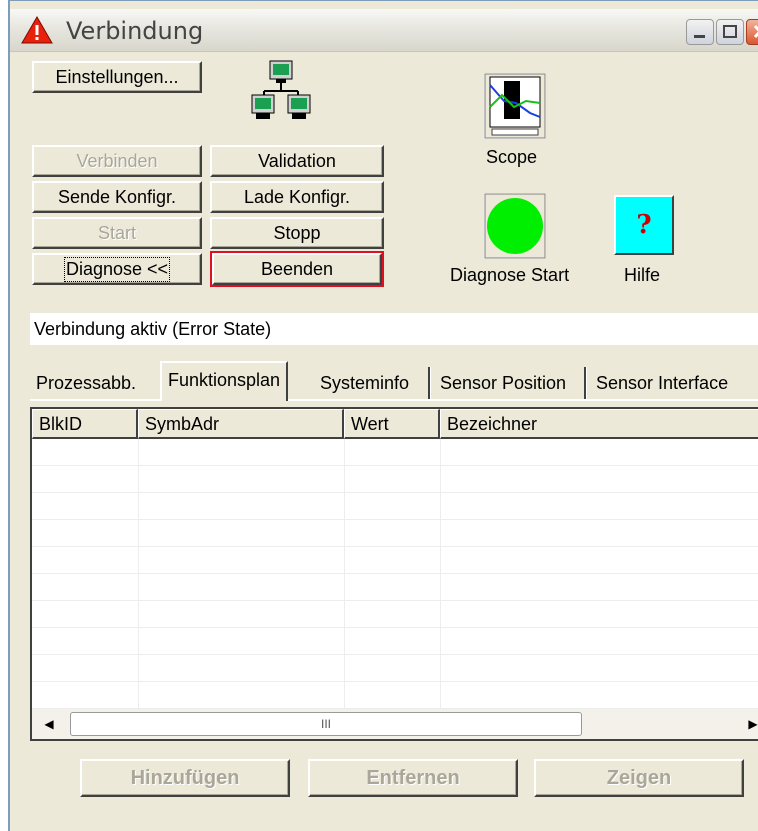 The width and height of the screenshot is (758, 831). What do you see at coordinates (662, 383) in the screenshot?
I see `tab-sensor-interface: Sensor Interface` at bounding box center [662, 383].